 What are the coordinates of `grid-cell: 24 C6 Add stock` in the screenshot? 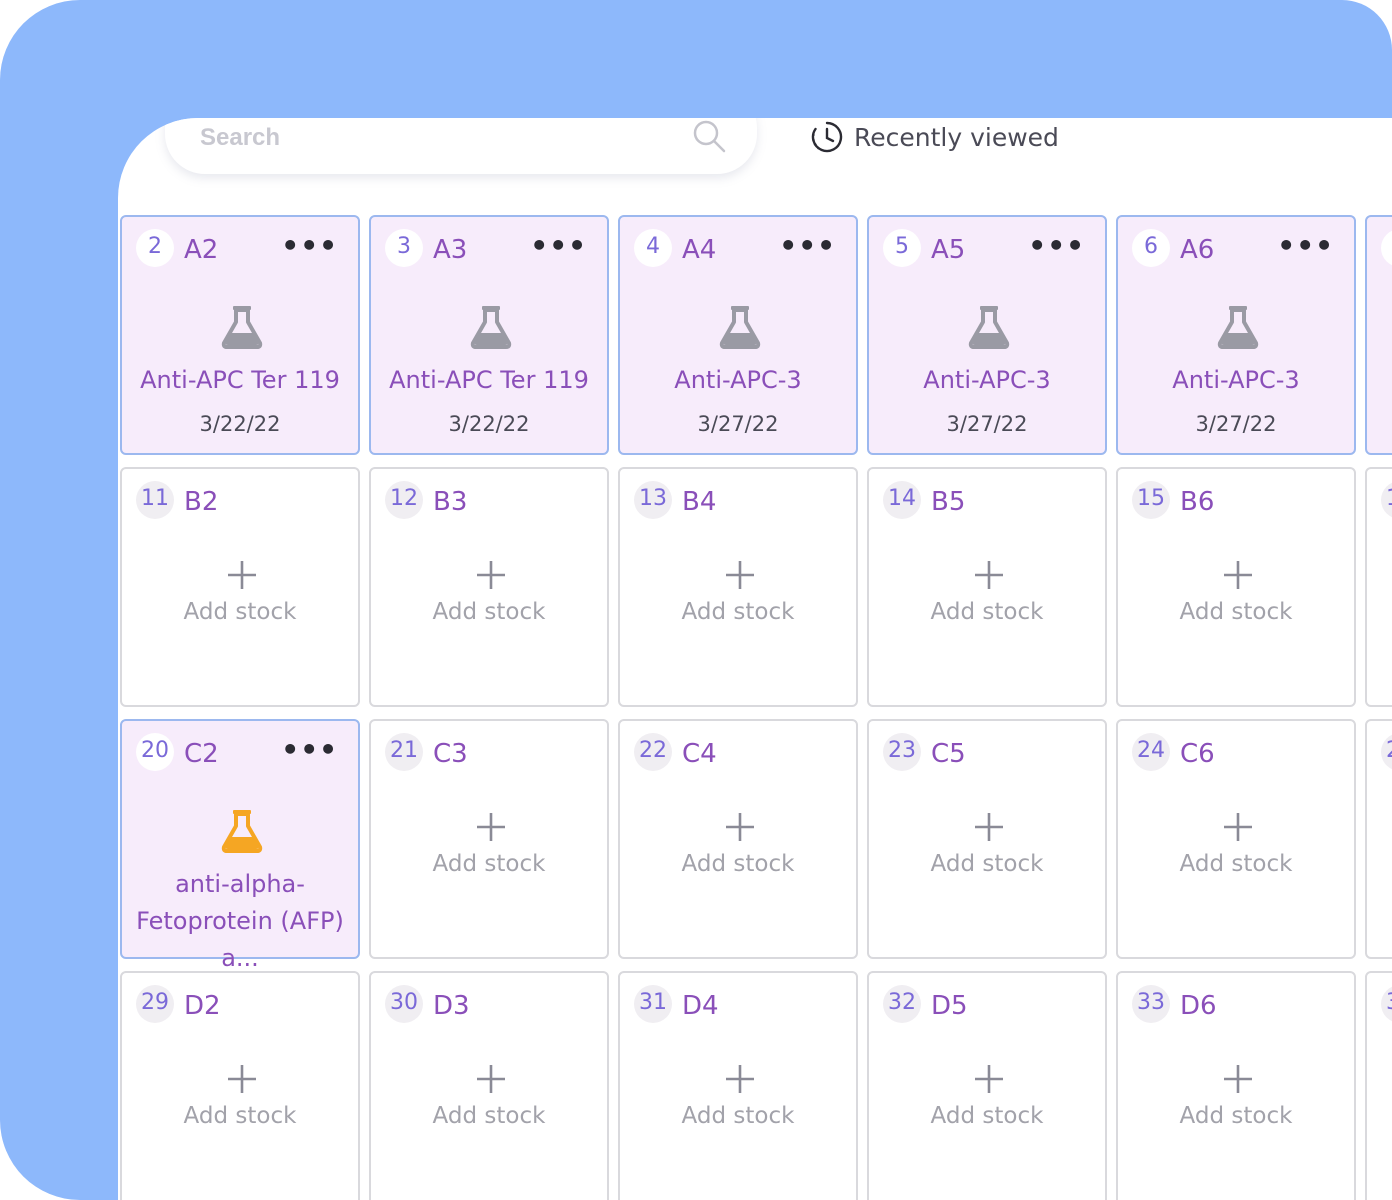 It's located at (1236, 839).